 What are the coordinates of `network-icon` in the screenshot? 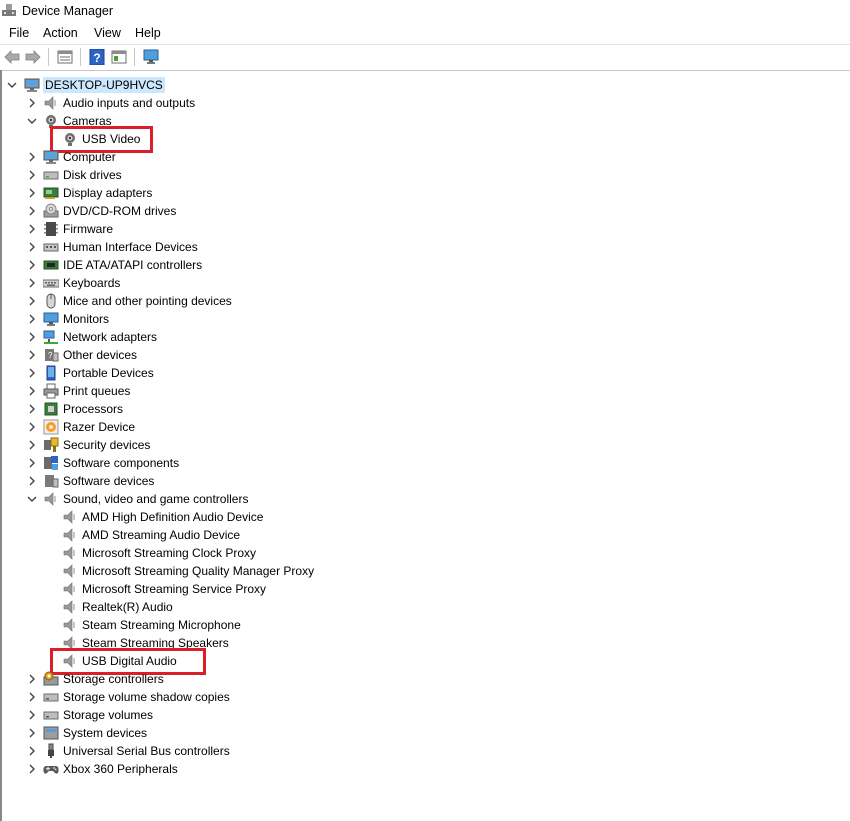 It's located at (50, 337).